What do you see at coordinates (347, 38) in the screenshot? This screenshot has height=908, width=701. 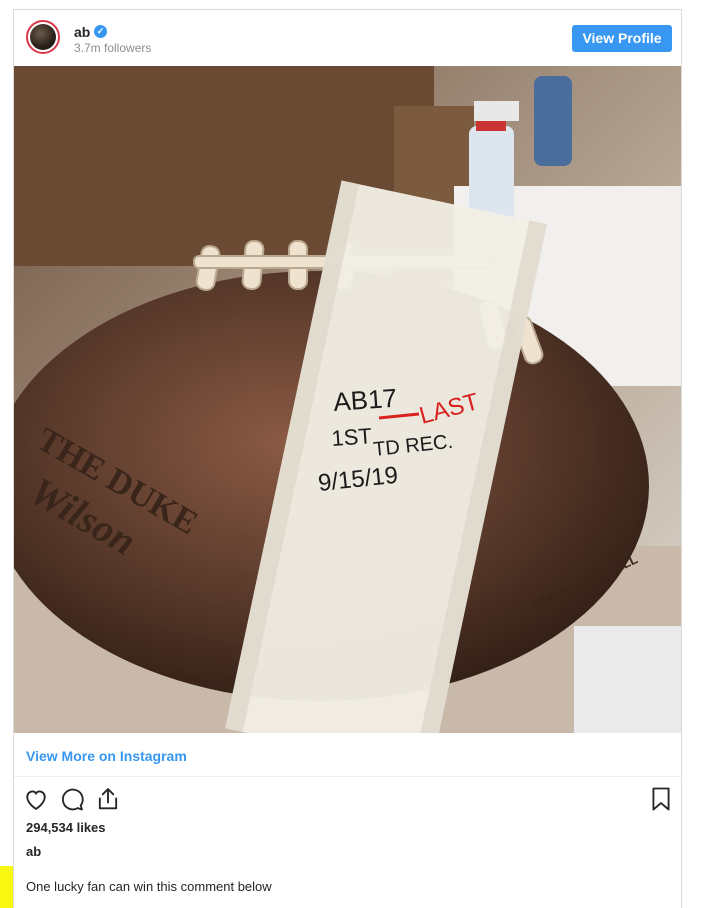 I see `post-header: ab ✓ 3.7m followers View Profile` at bounding box center [347, 38].